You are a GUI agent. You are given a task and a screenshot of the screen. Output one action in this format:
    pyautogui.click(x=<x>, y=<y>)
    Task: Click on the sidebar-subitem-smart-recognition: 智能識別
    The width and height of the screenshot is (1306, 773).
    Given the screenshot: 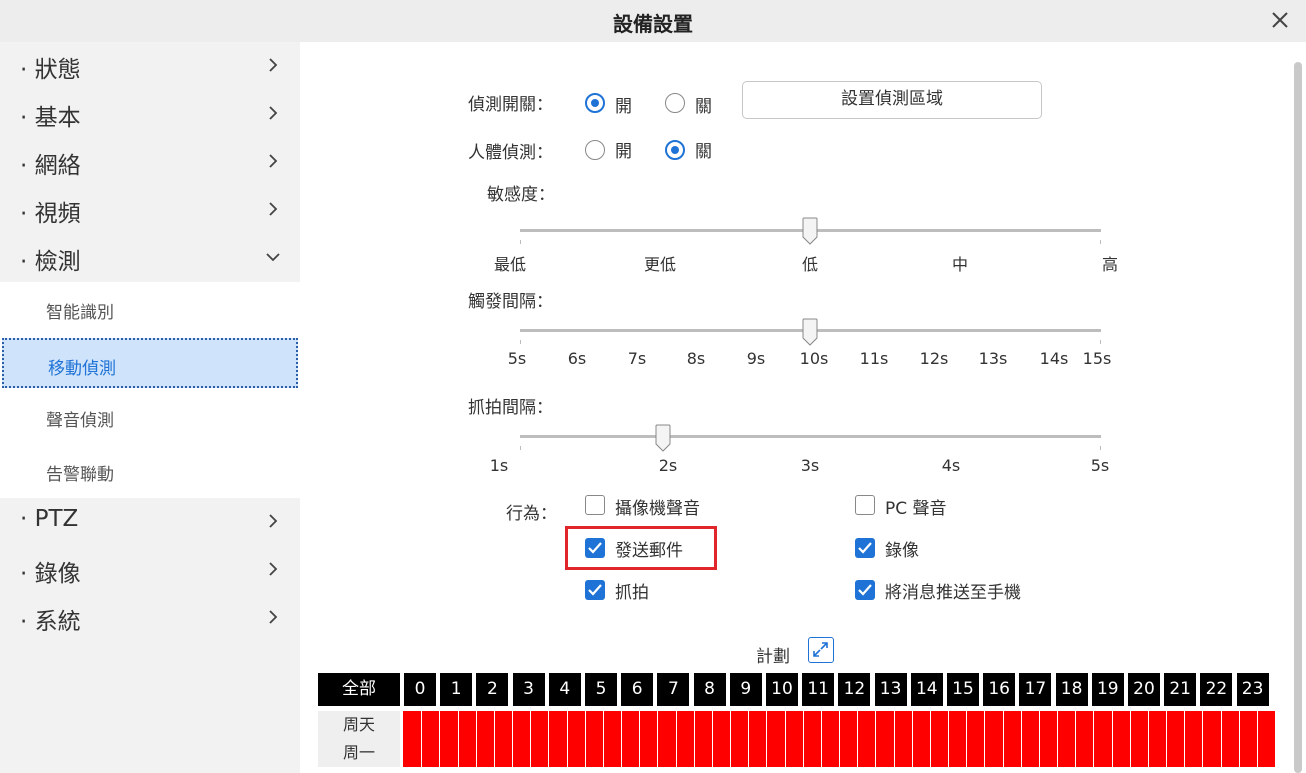 What is the action you would take?
    pyautogui.click(x=150, y=309)
    